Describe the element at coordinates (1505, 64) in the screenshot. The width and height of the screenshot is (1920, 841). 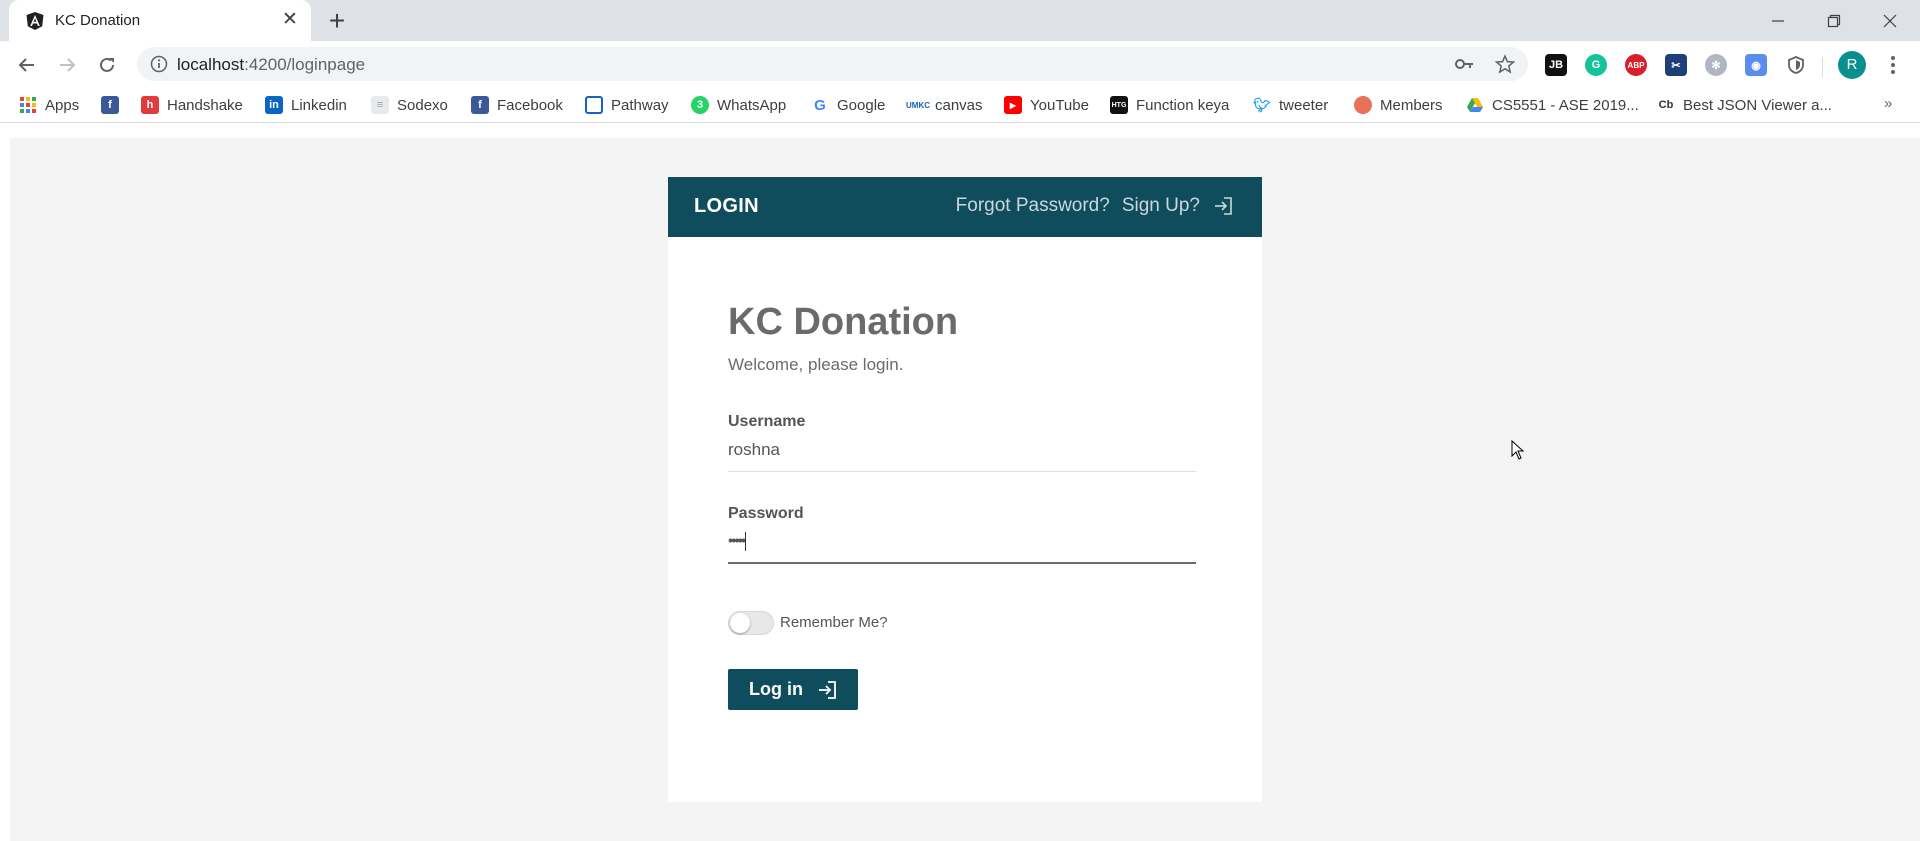
I see `star-icon` at that location.